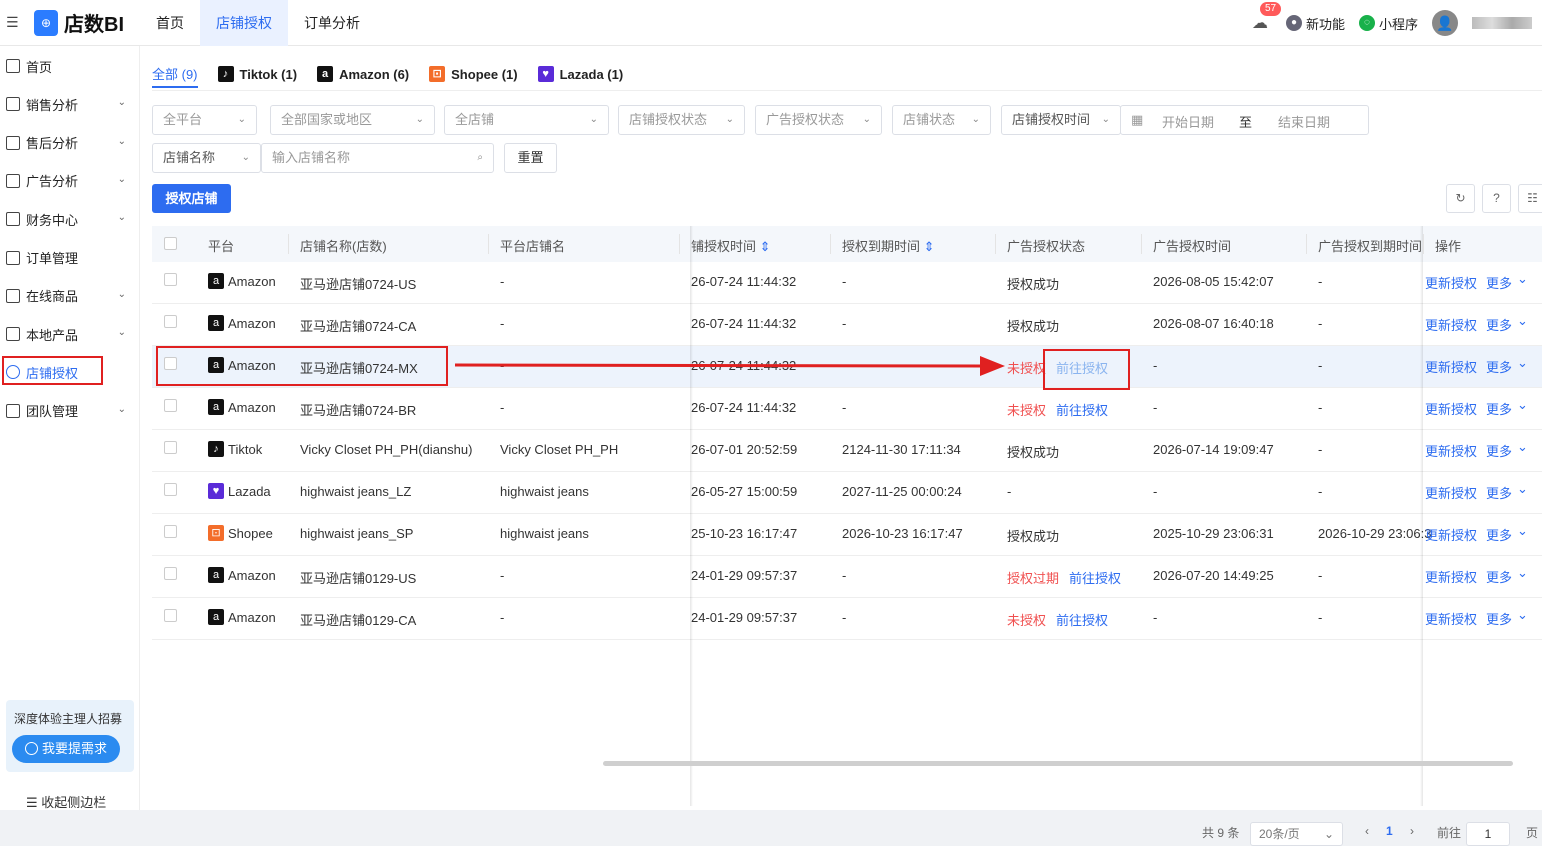  I want to click on end-date-input: 结束日期, so click(1304, 121).